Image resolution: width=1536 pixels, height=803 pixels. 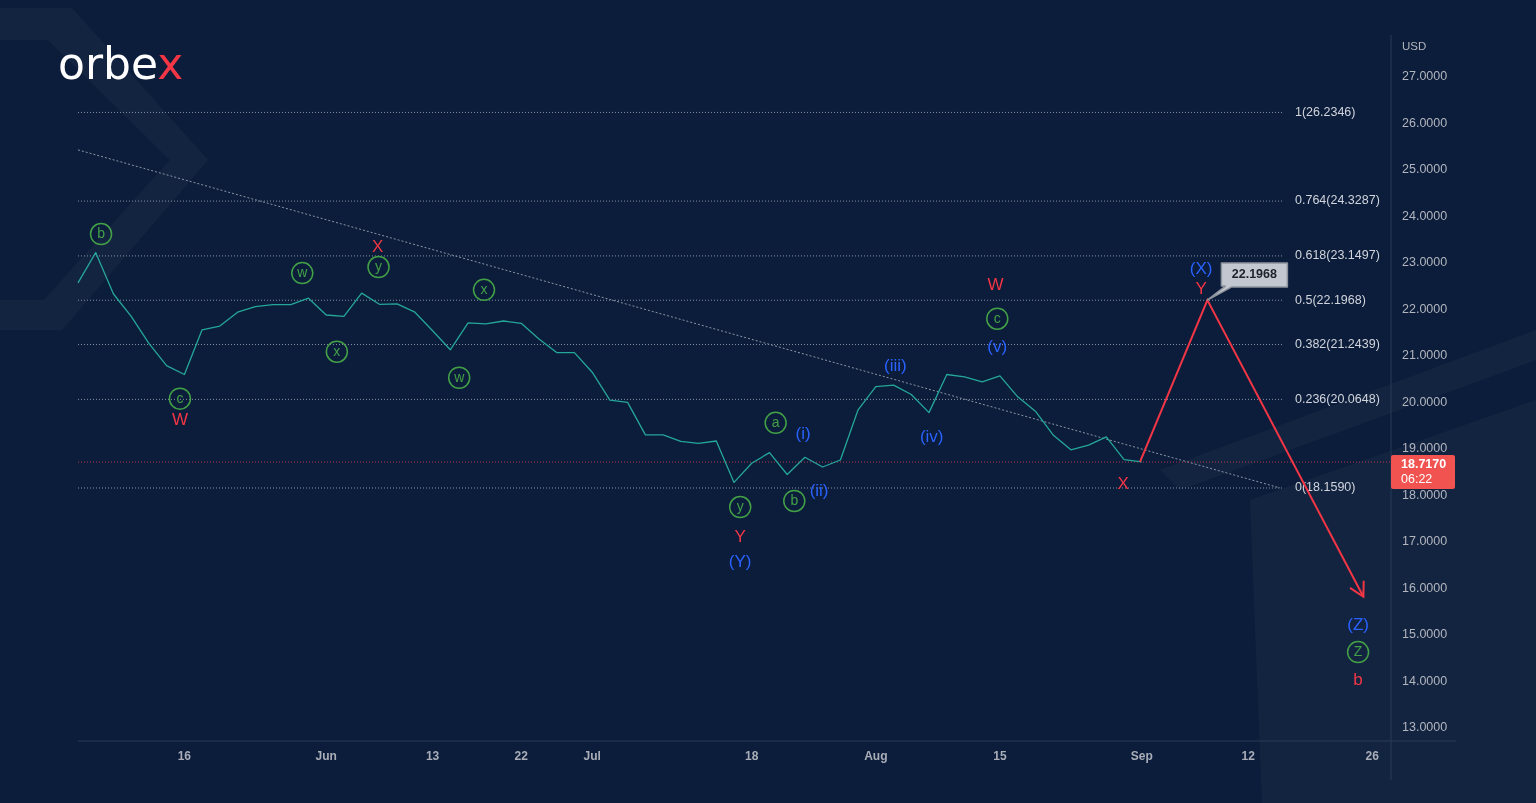 What do you see at coordinates (1358, 624) in the screenshot?
I see `wave-label: (Z)` at bounding box center [1358, 624].